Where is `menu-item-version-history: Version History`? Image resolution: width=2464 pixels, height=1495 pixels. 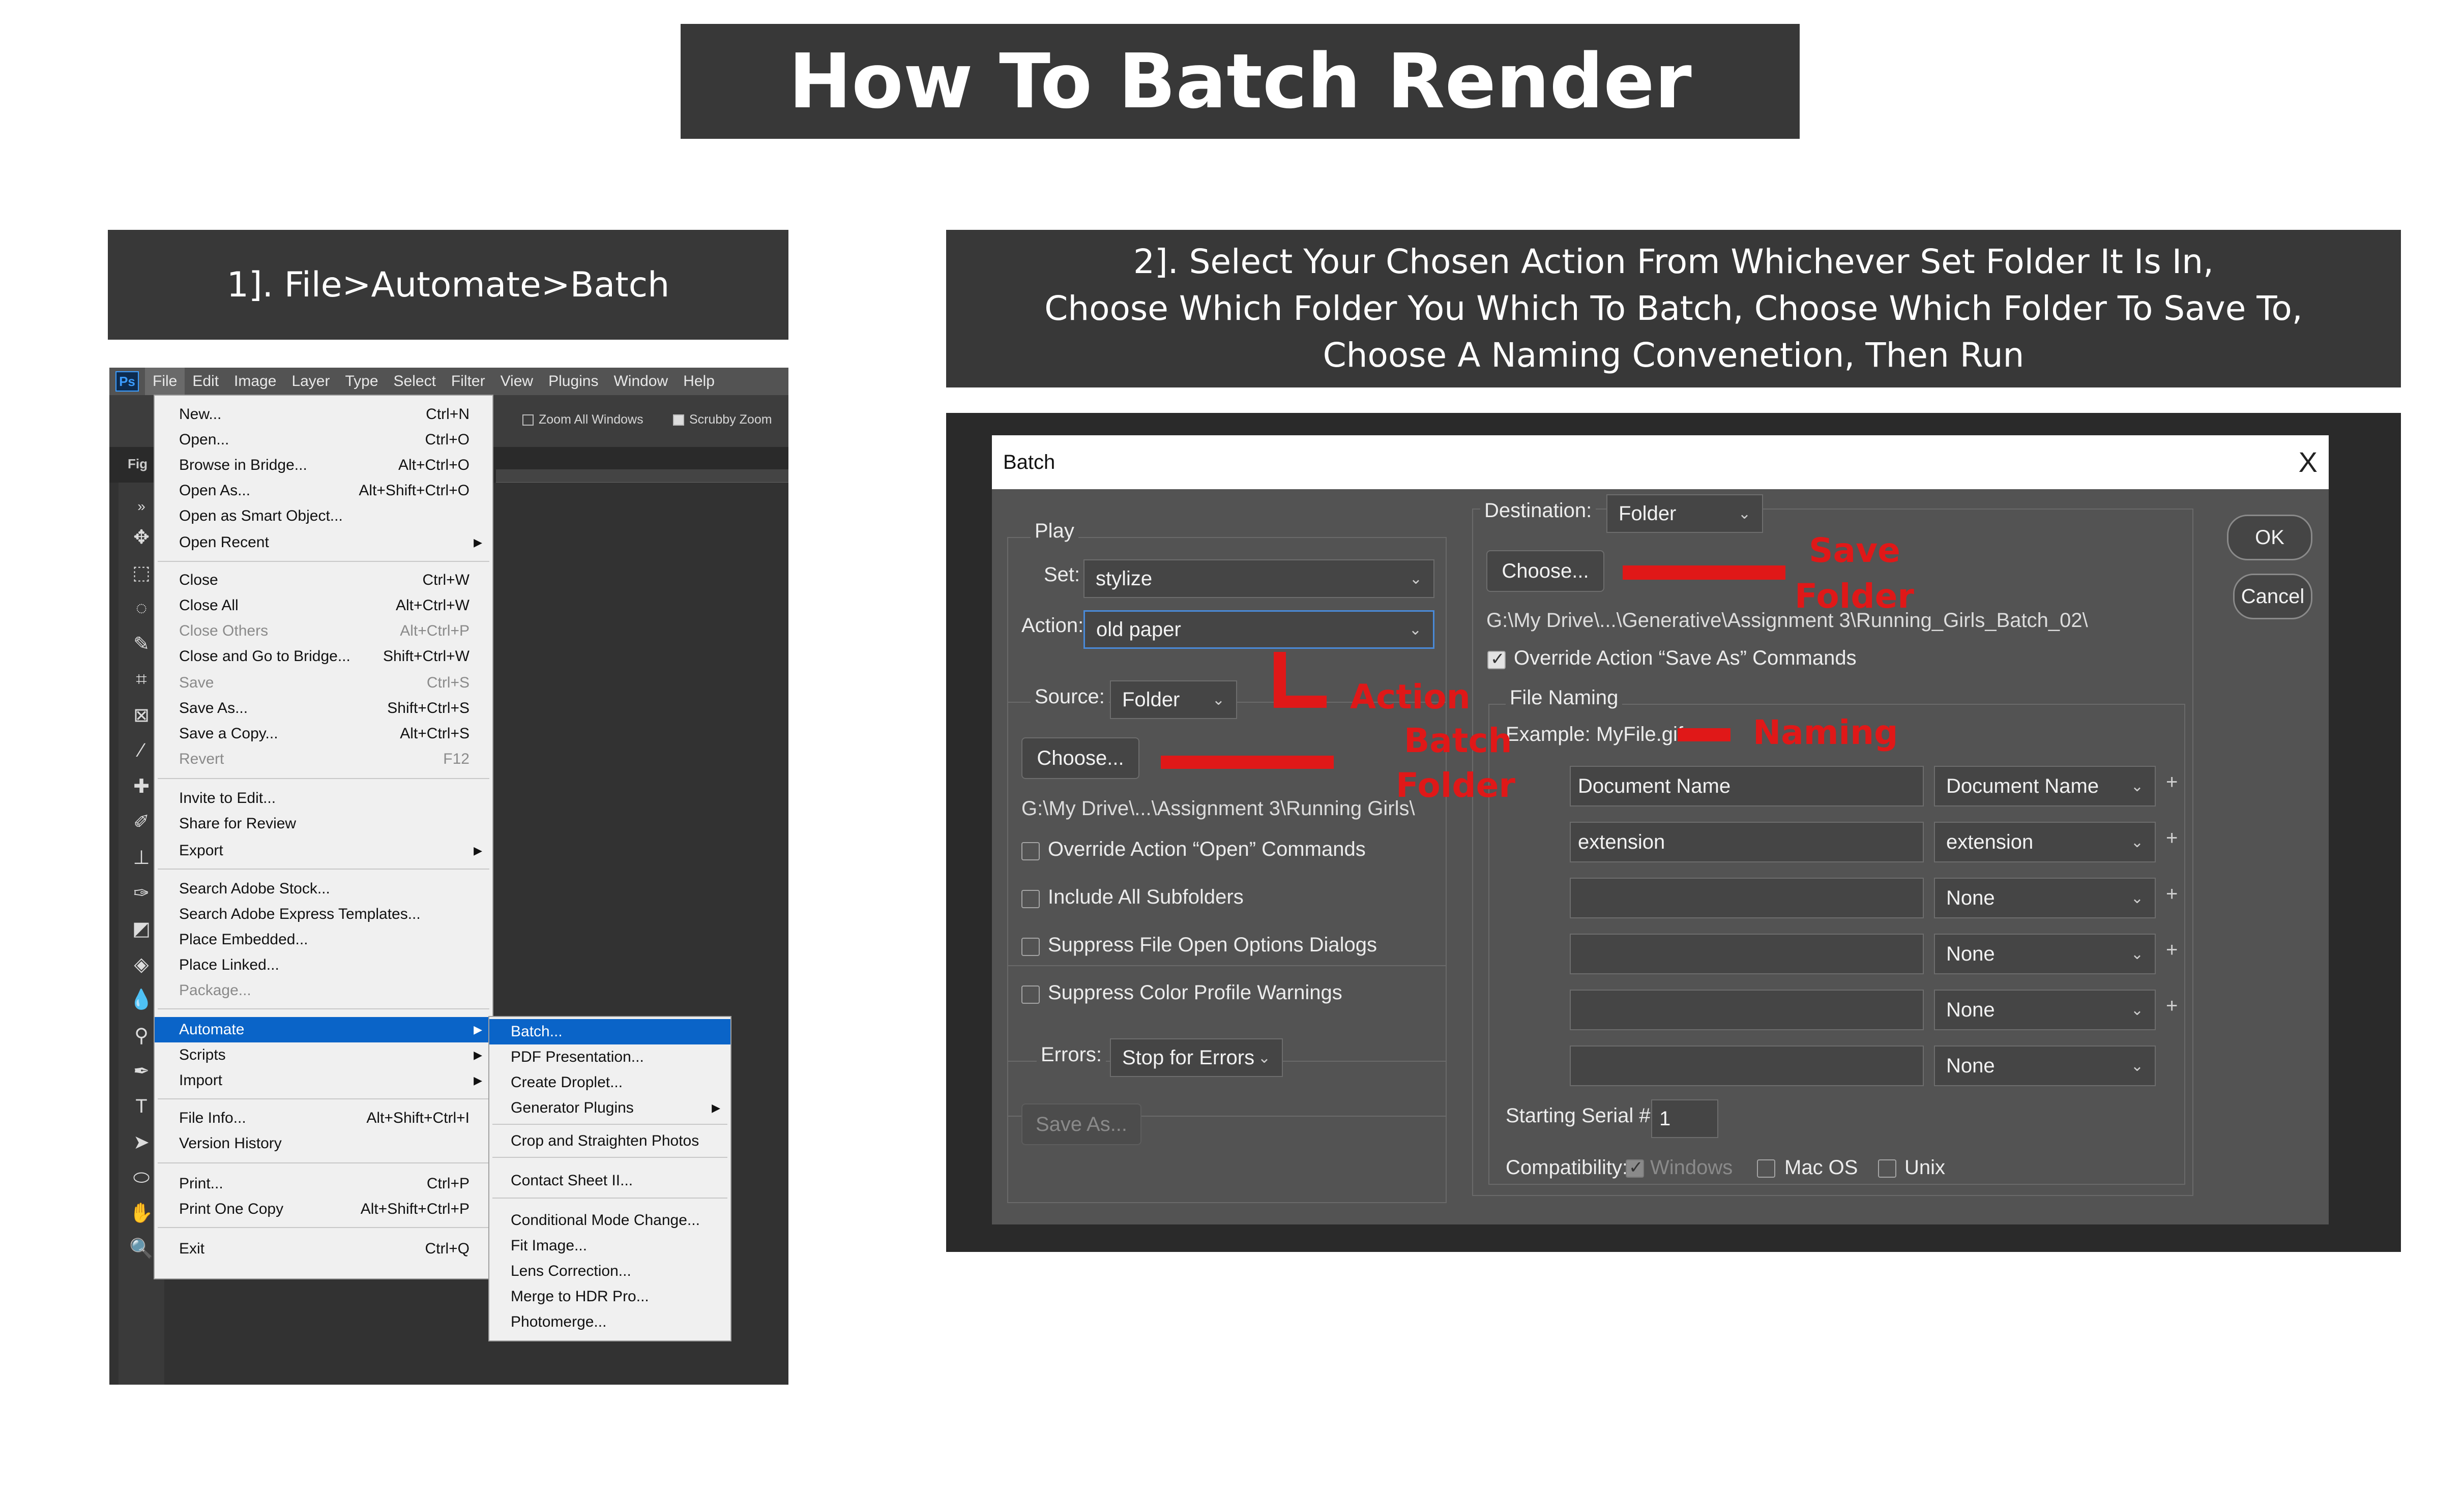 menu-item-version-history: Version History is located at coordinates (323, 1143).